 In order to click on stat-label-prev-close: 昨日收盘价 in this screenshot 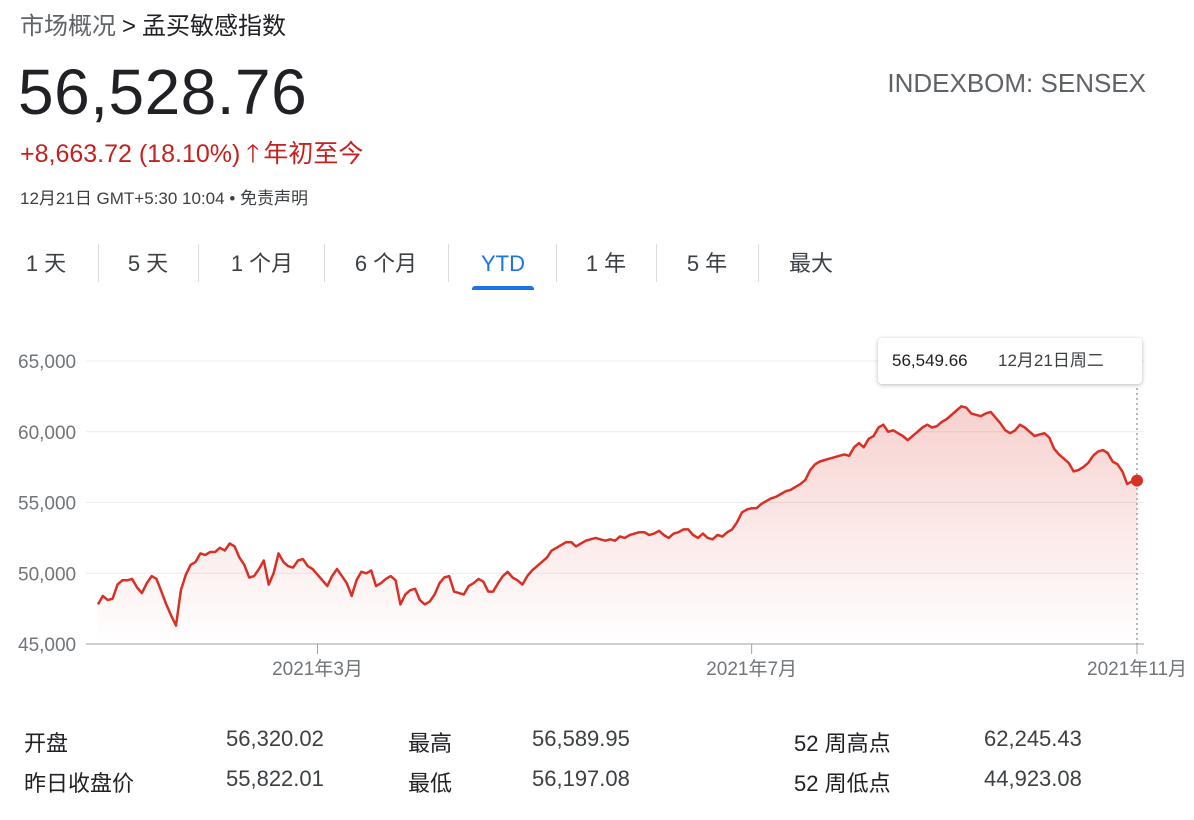, I will do `click(79, 783)`.